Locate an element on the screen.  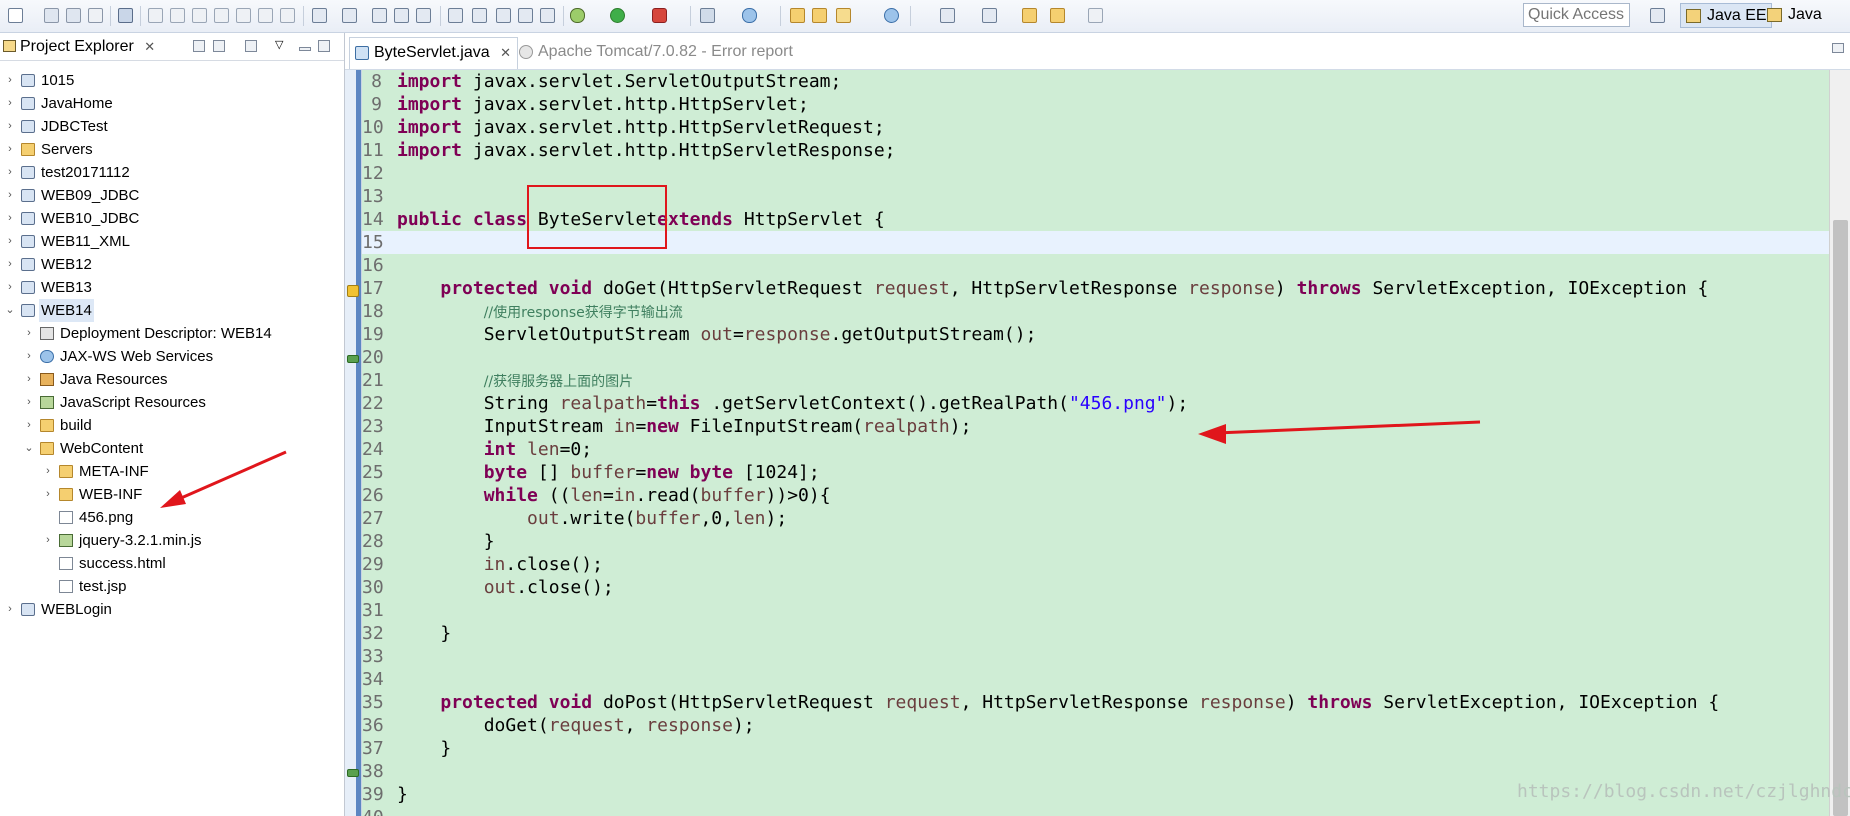
run-coverage-icon is located at coordinates (659, 15).